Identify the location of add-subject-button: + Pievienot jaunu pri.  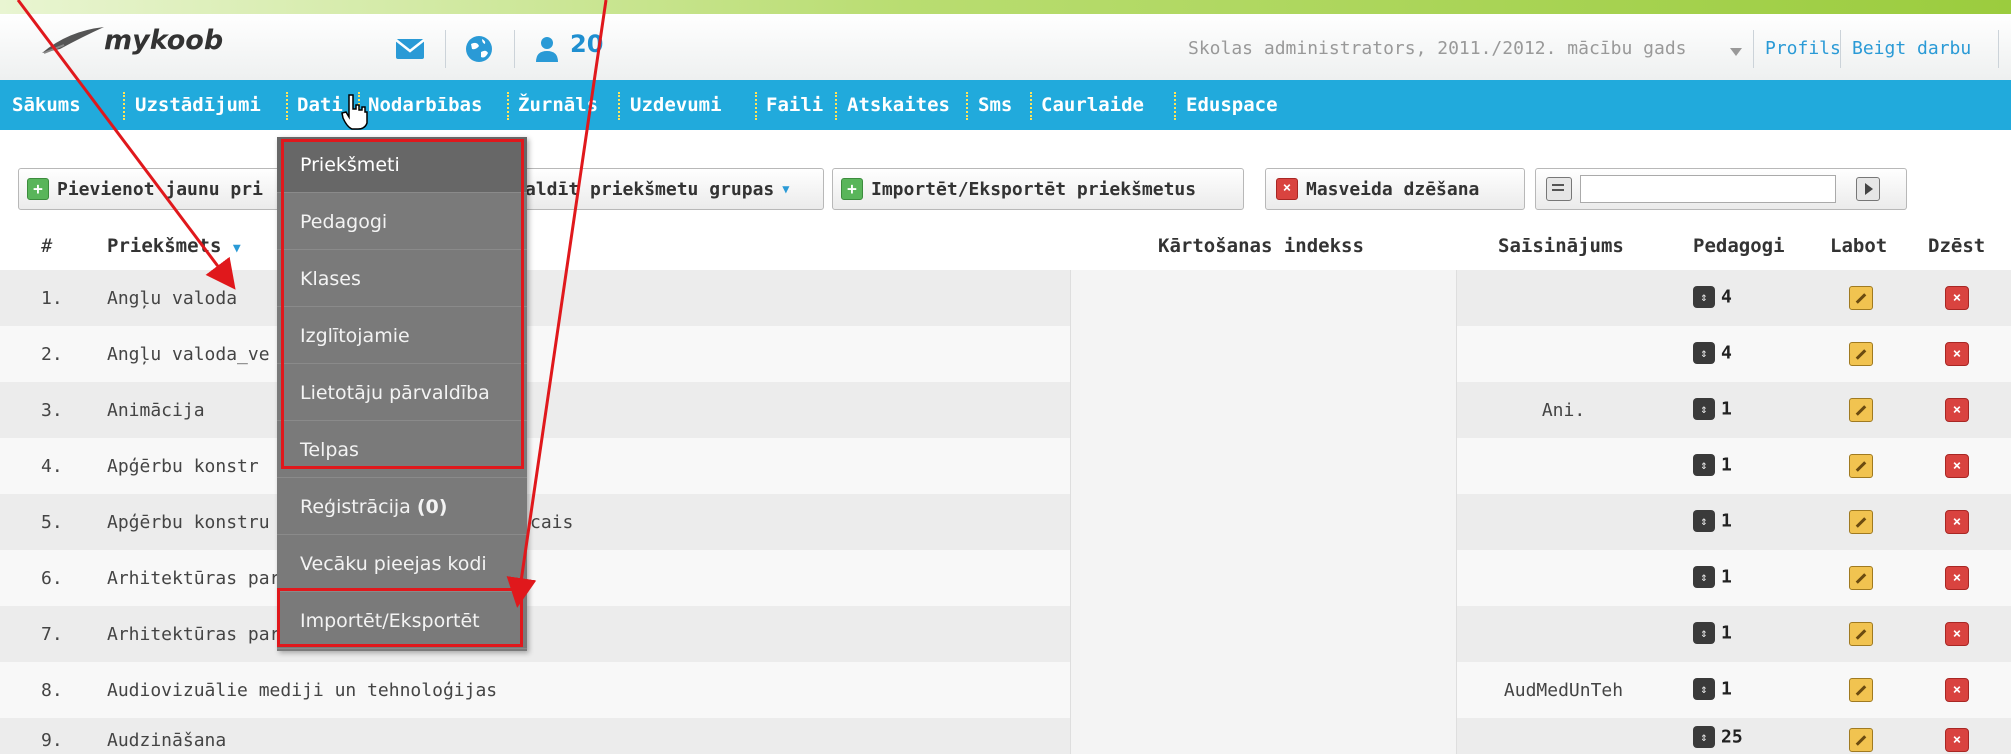
(150, 189).